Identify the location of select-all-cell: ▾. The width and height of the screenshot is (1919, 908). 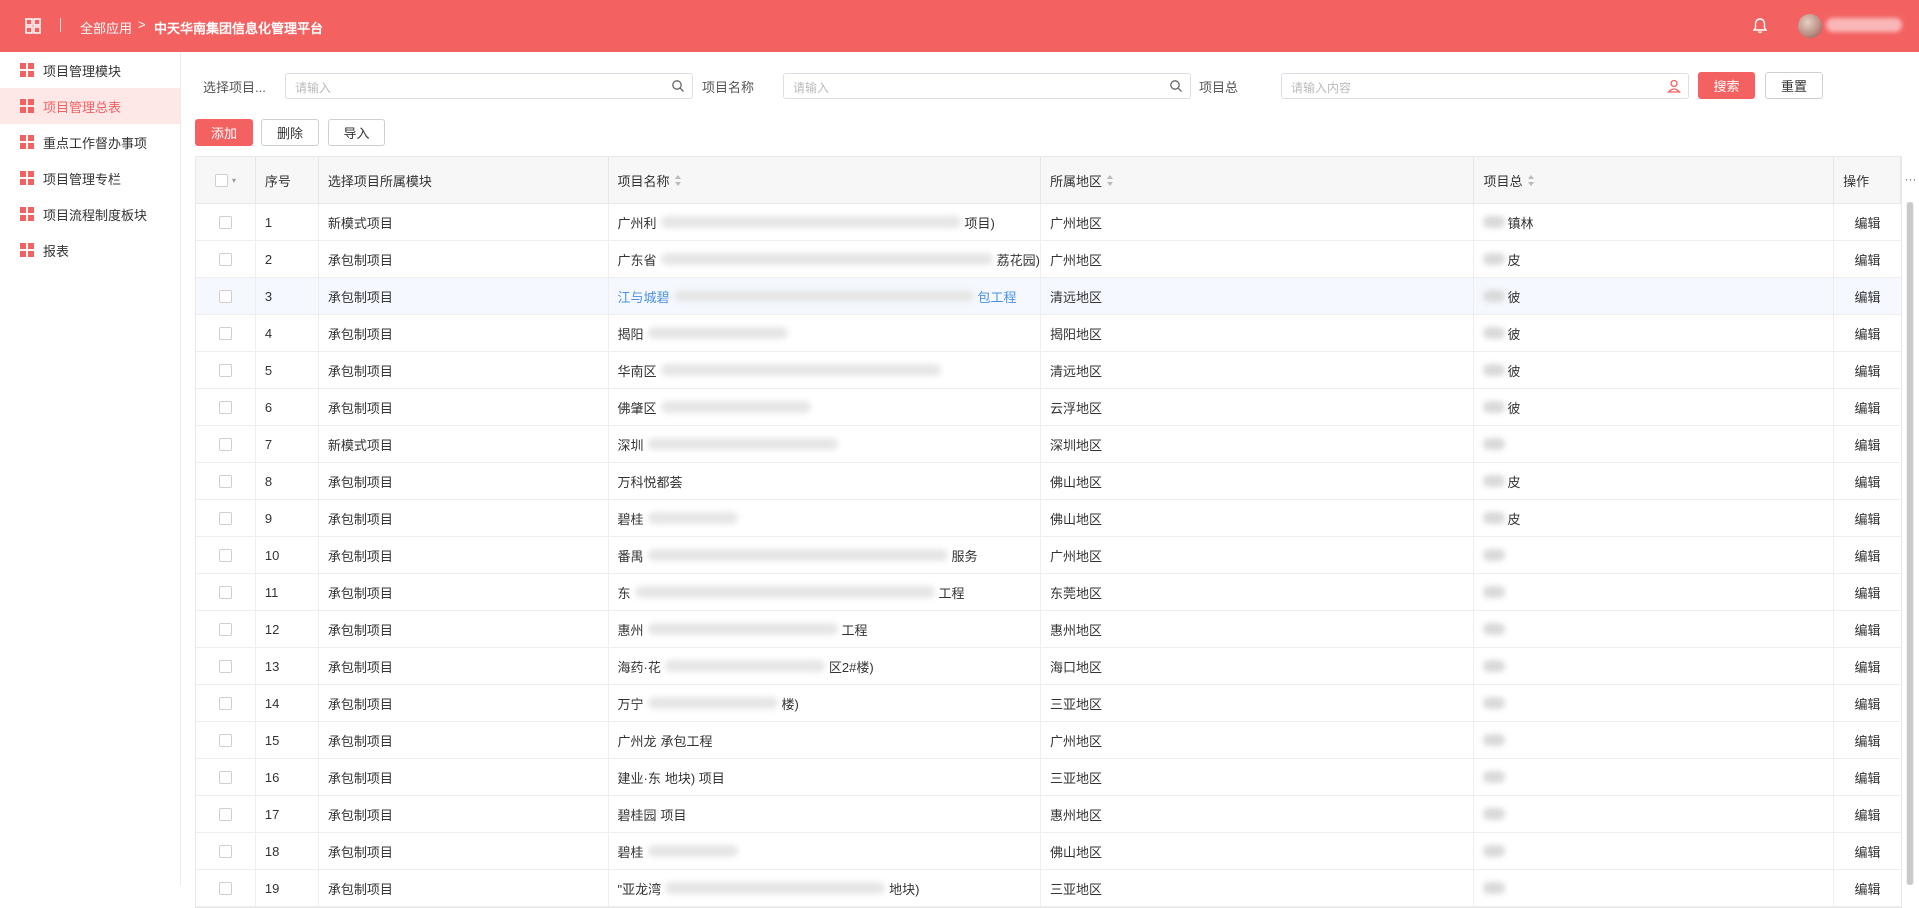
(226, 180).